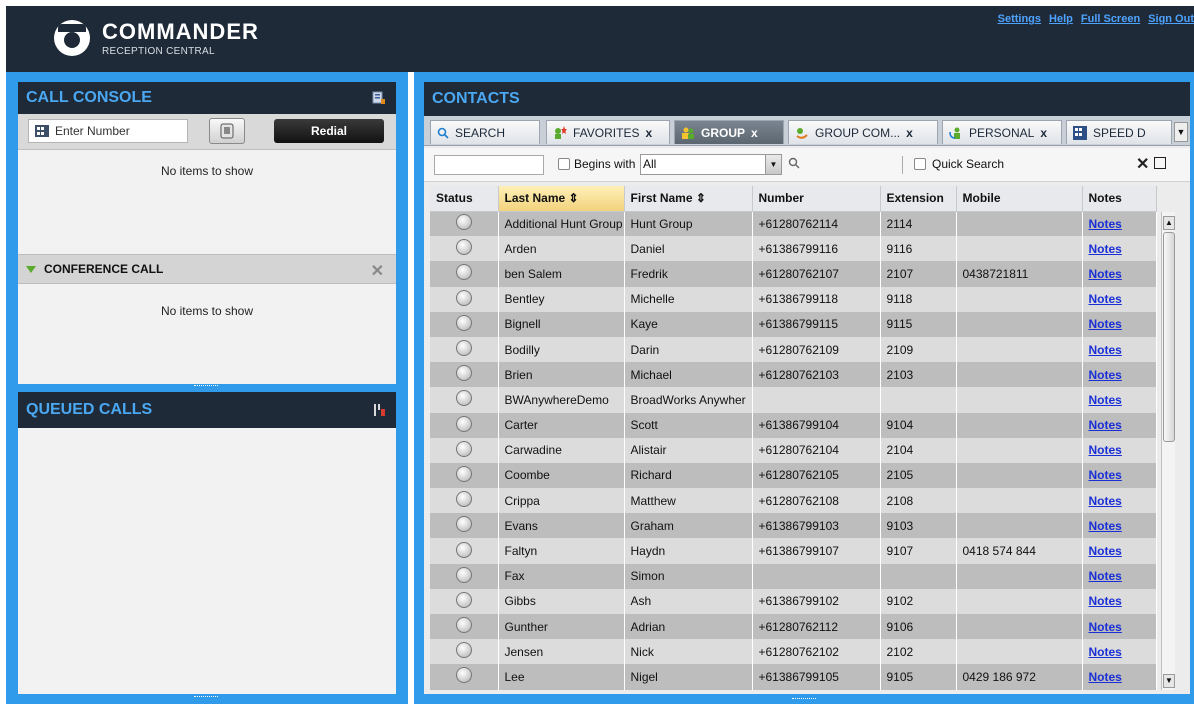  Describe the element at coordinates (793, 450) in the screenshot. I see `table-row: Carwadine Alistair +61280762104 2104 Notes` at that location.